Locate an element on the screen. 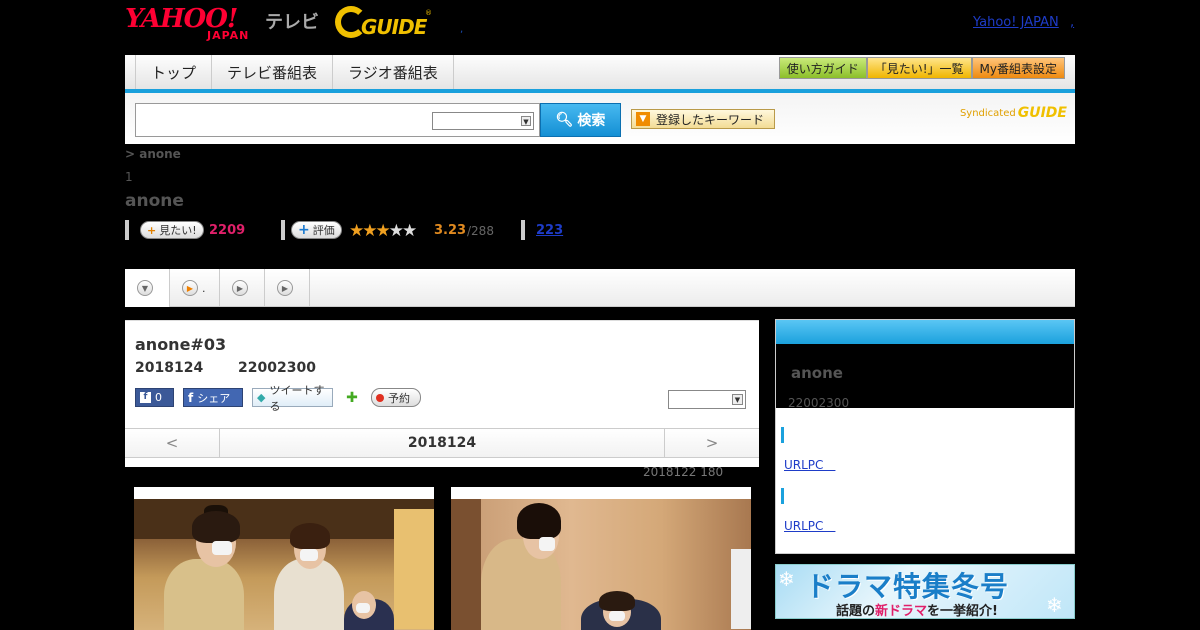  banner-sub-emphasis: 新ドラマ is located at coordinates (901, 611).